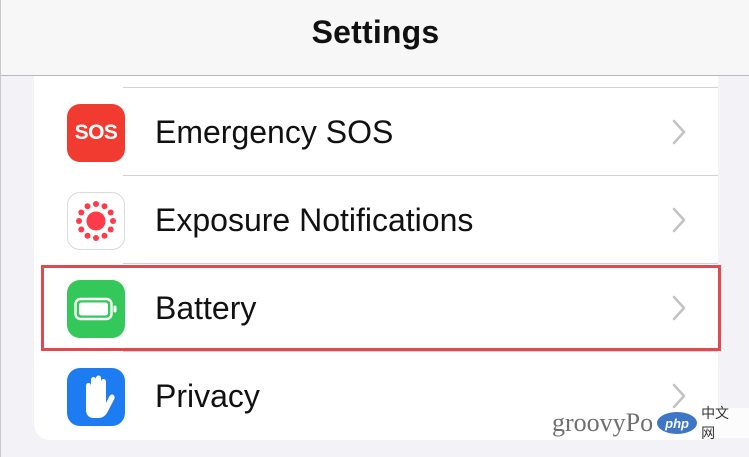  What do you see at coordinates (375, 32) in the screenshot?
I see `page-title: Settings` at bounding box center [375, 32].